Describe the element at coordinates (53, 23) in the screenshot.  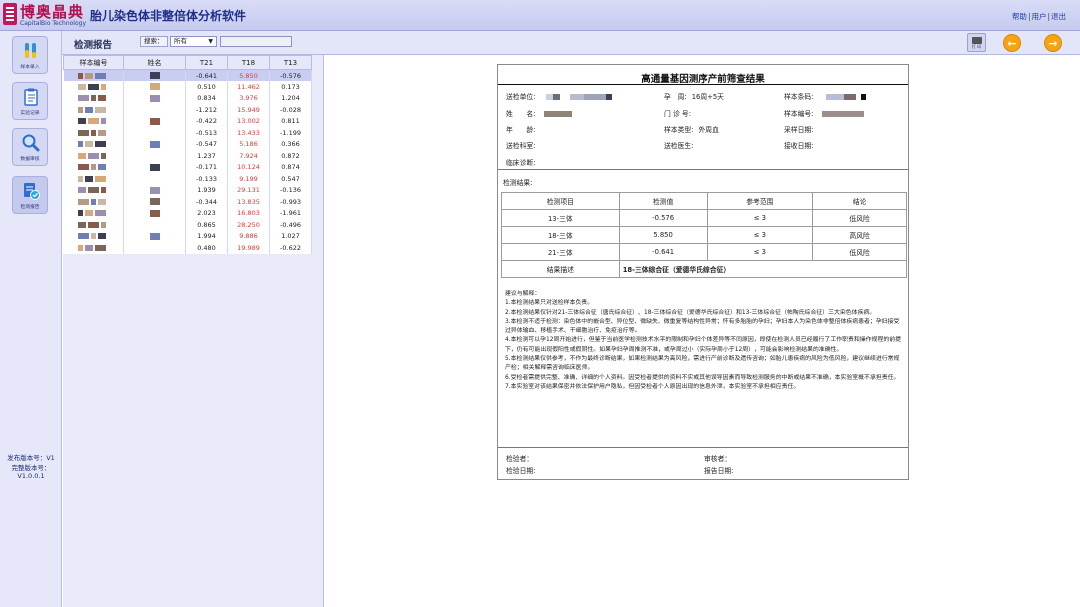
I see `logo-subtext: CapitalBio Technology` at that location.